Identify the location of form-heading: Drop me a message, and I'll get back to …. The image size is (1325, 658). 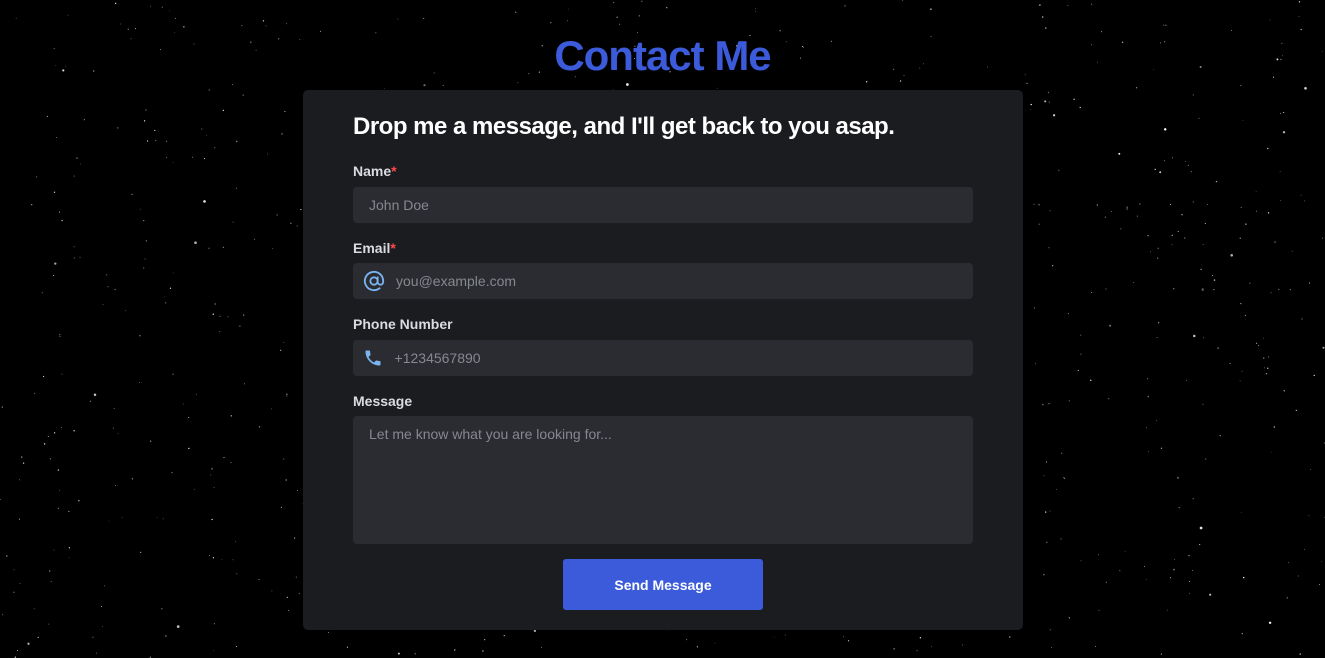
(624, 126).